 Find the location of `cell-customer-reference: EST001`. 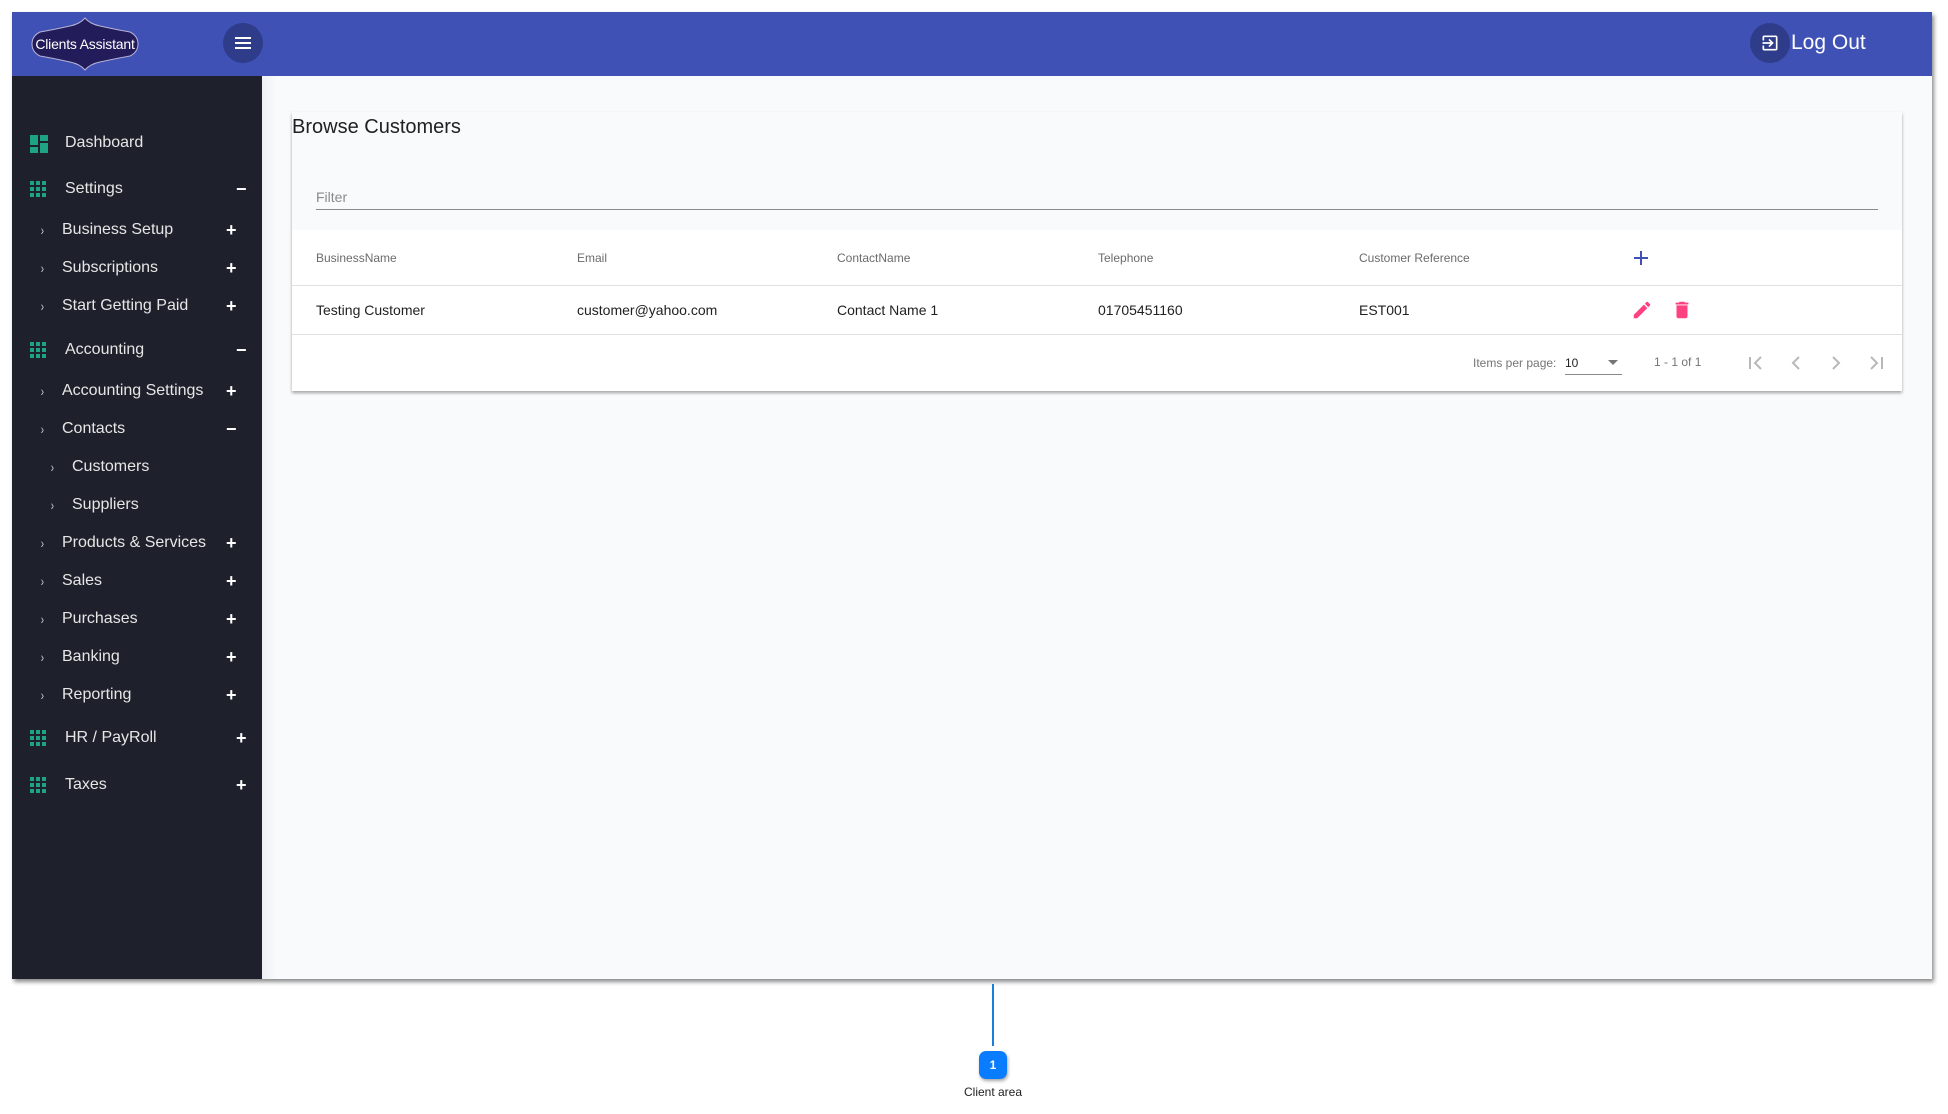

cell-customer-reference: EST001 is located at coordinates (1384, 310).